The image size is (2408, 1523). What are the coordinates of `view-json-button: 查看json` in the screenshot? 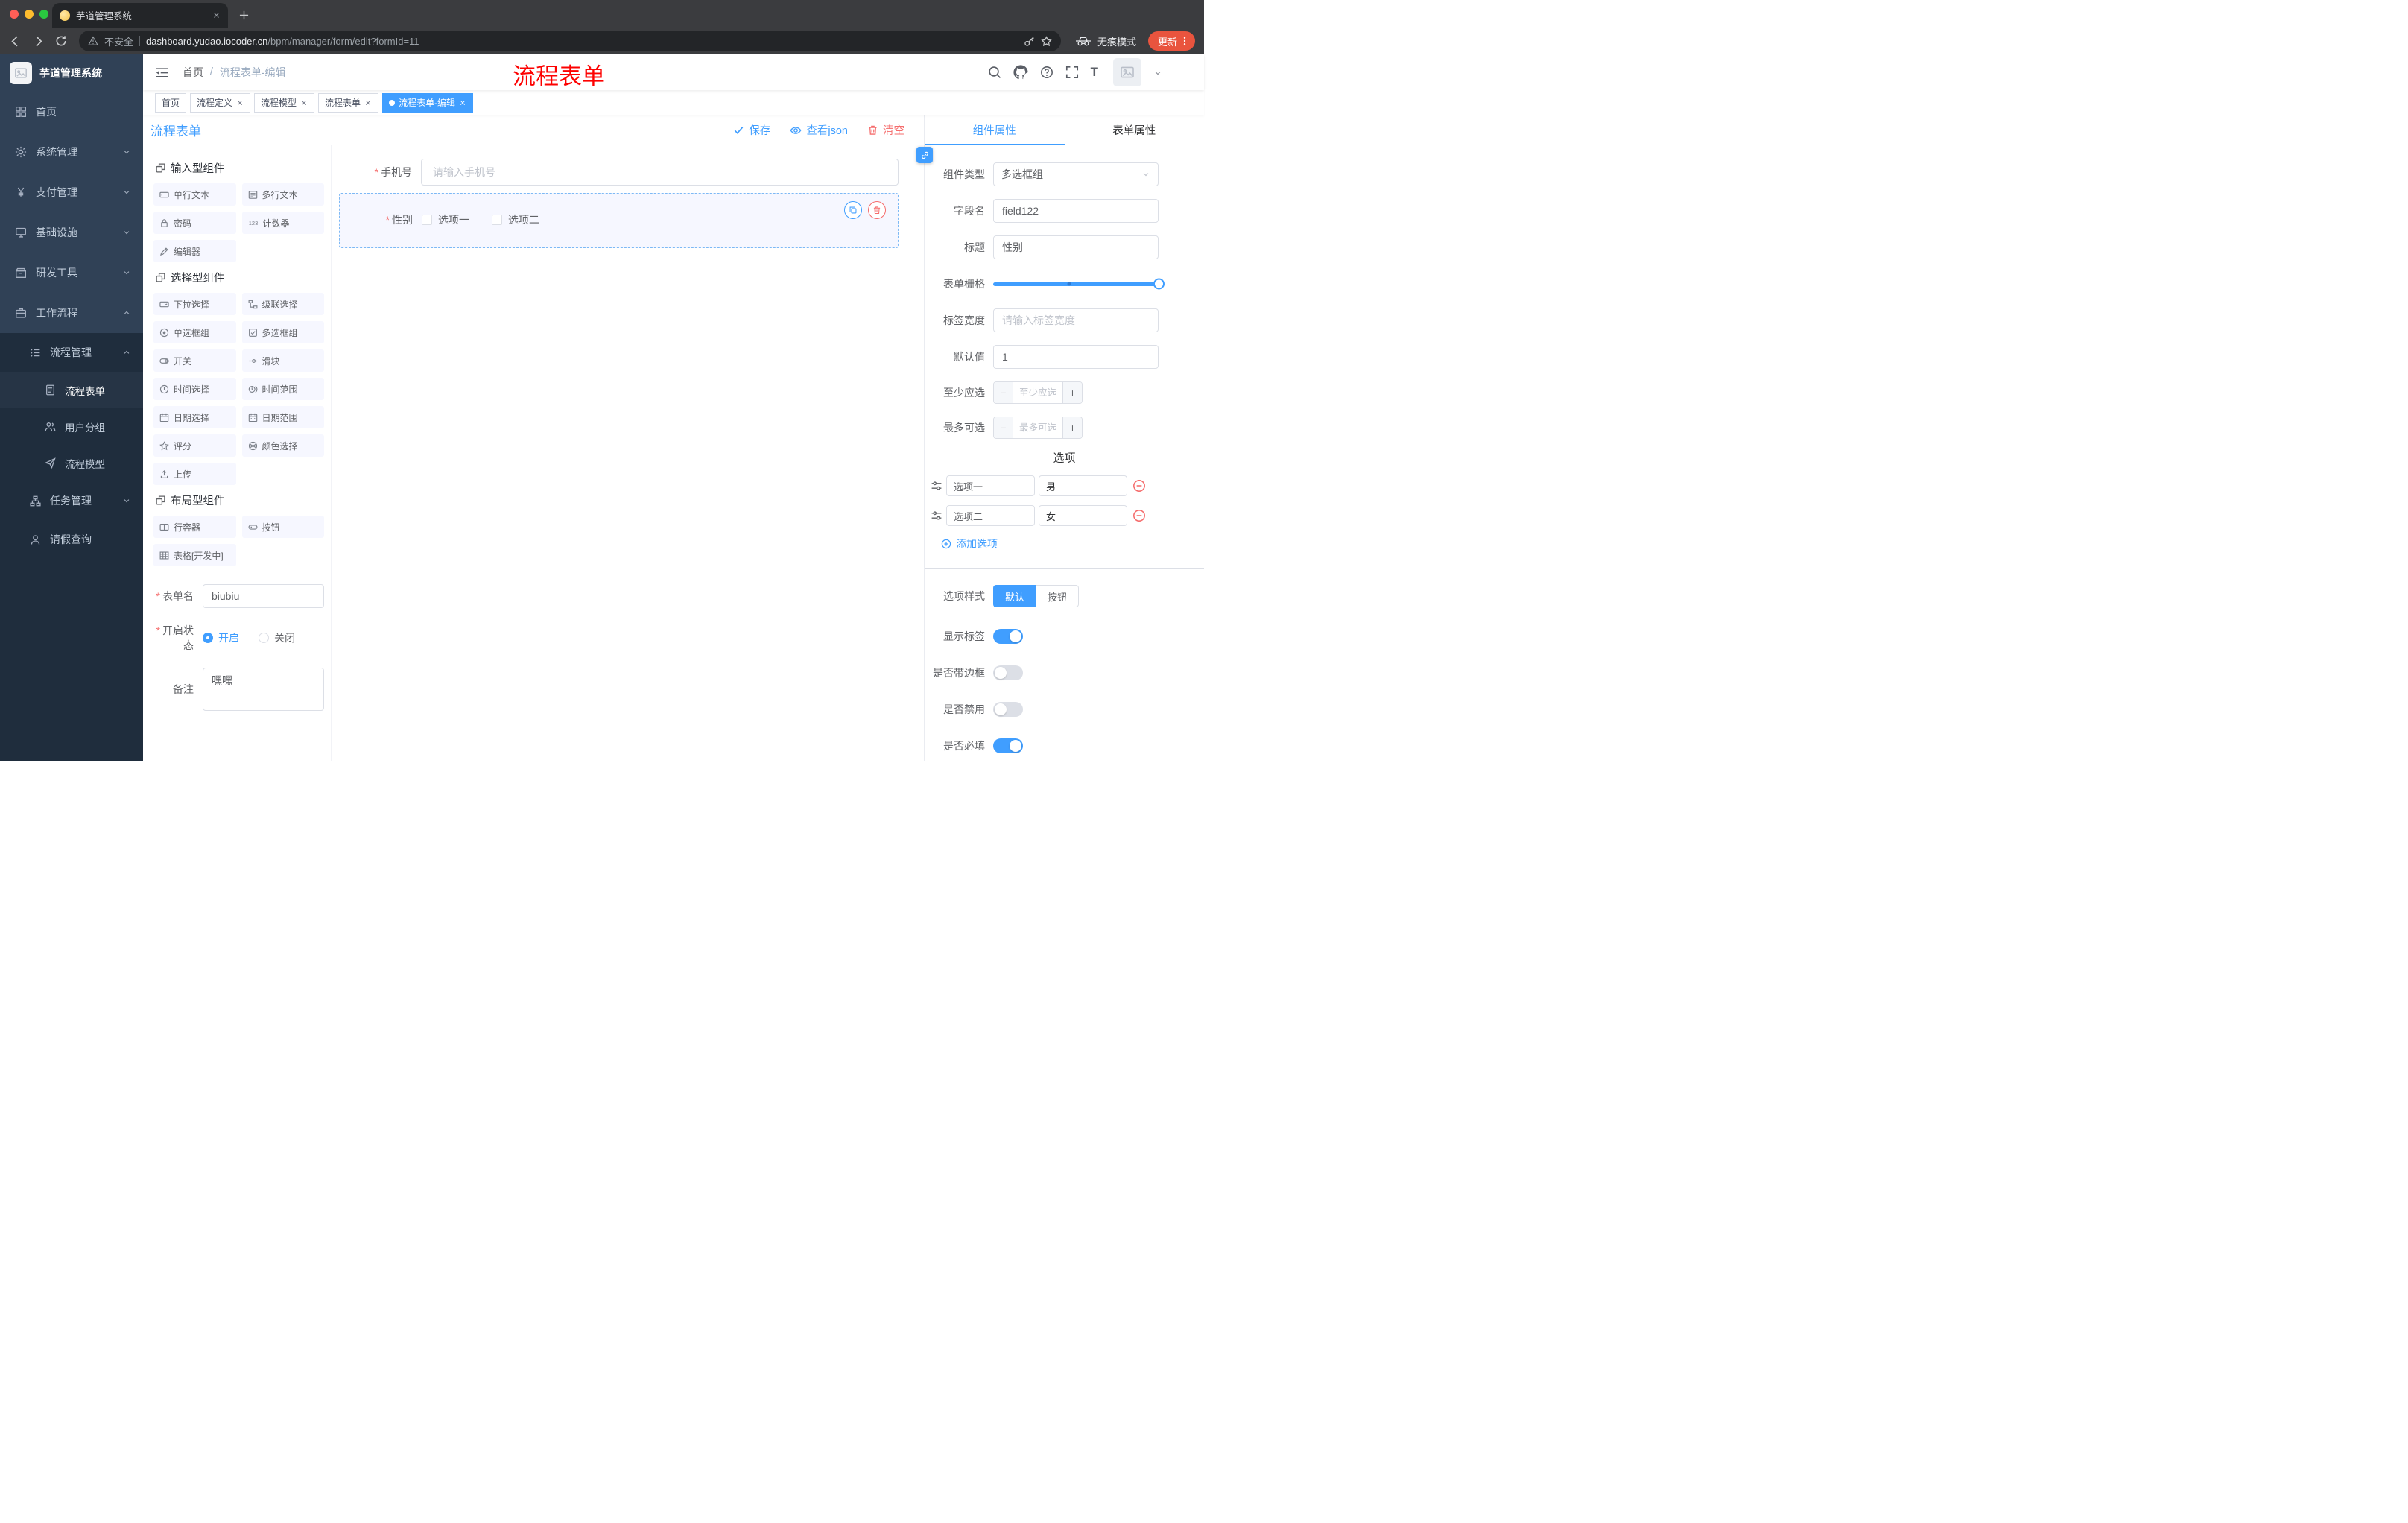 It's located at (819, 130).